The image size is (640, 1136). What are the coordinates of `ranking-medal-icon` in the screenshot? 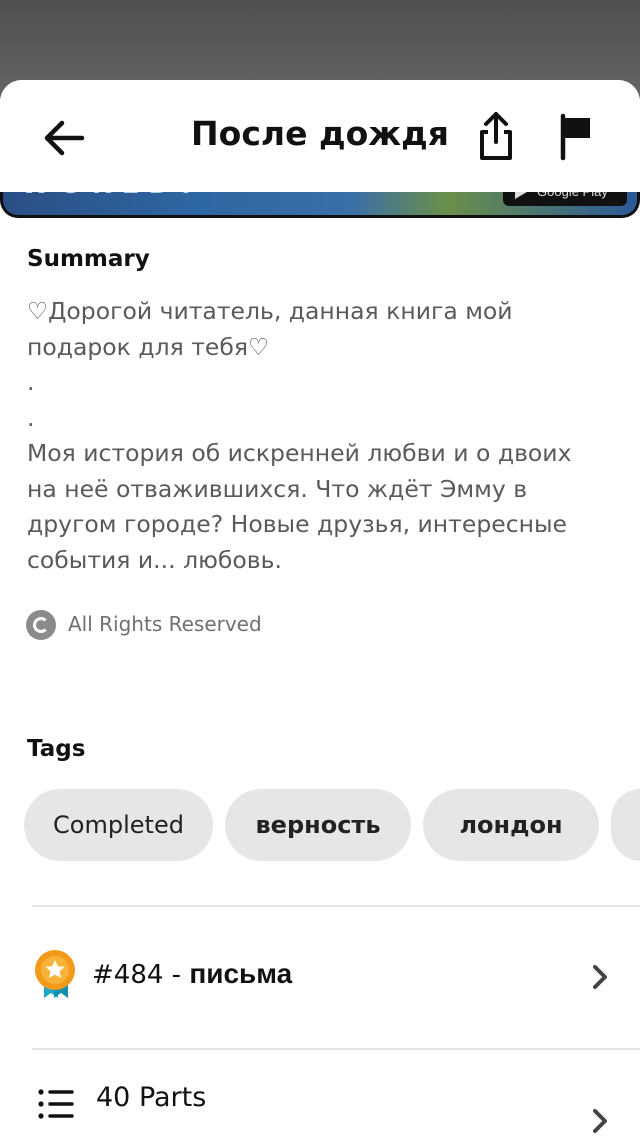 It's located at (55, 974).